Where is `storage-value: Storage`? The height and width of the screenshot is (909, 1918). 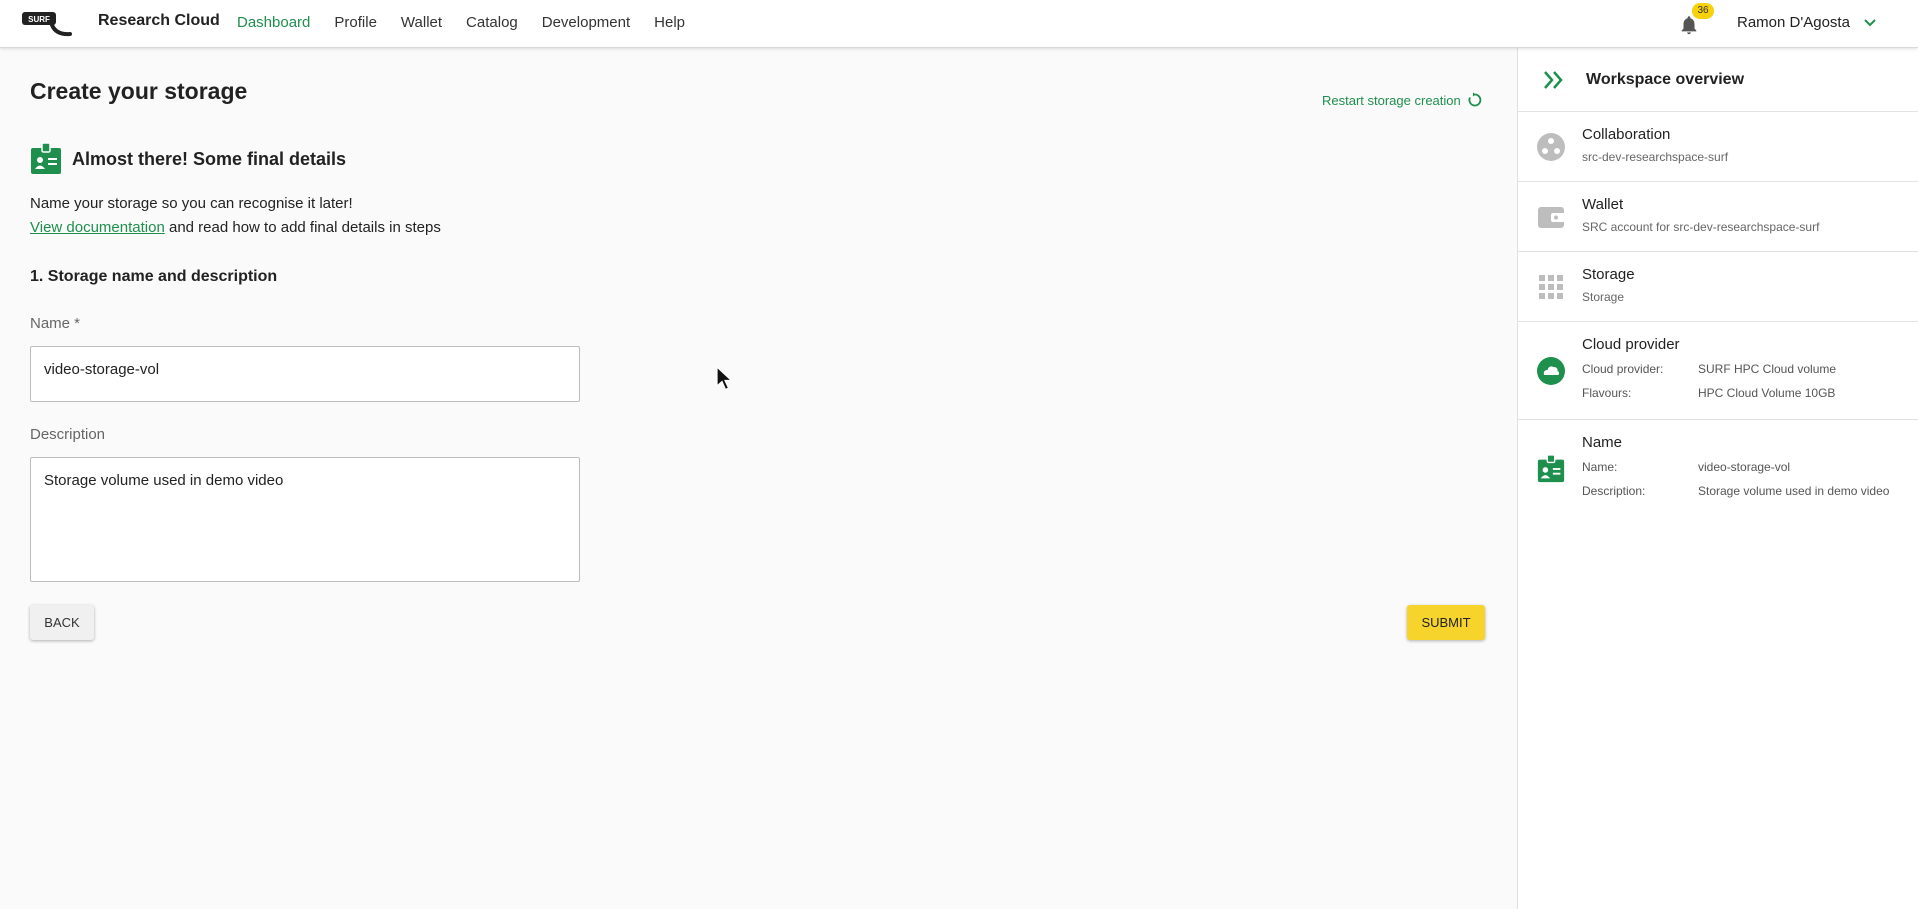
storage-value: Storage is located at coordinates (1603, 297).